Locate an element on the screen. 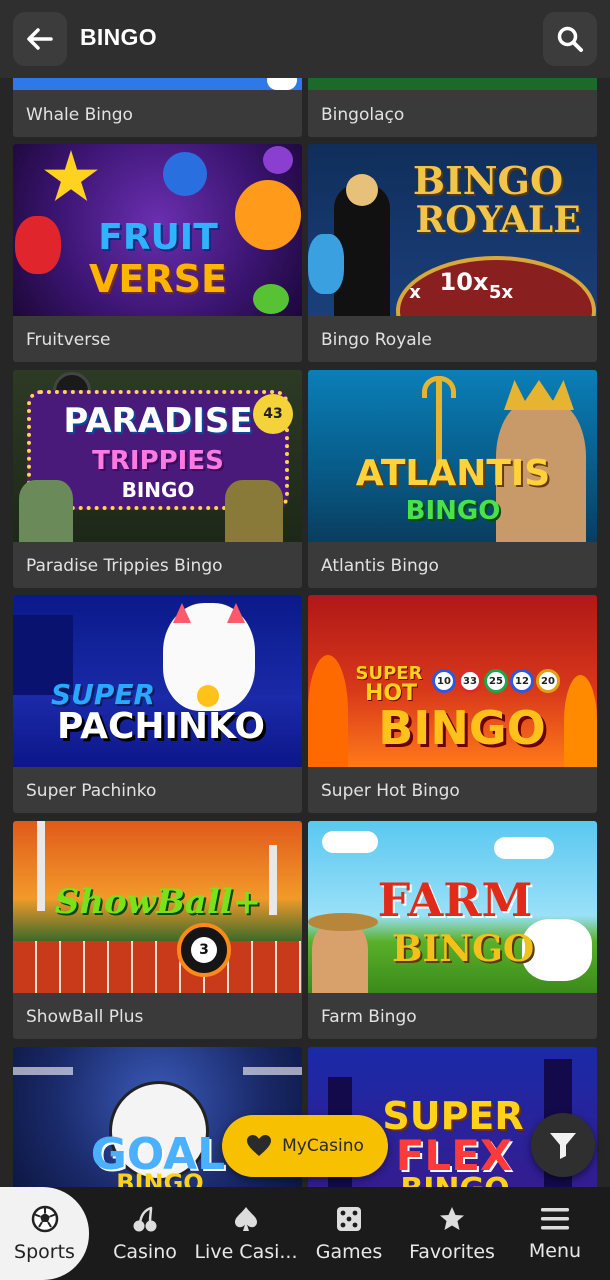  nav-label: Favorites is located at coordinates (452, 1251).